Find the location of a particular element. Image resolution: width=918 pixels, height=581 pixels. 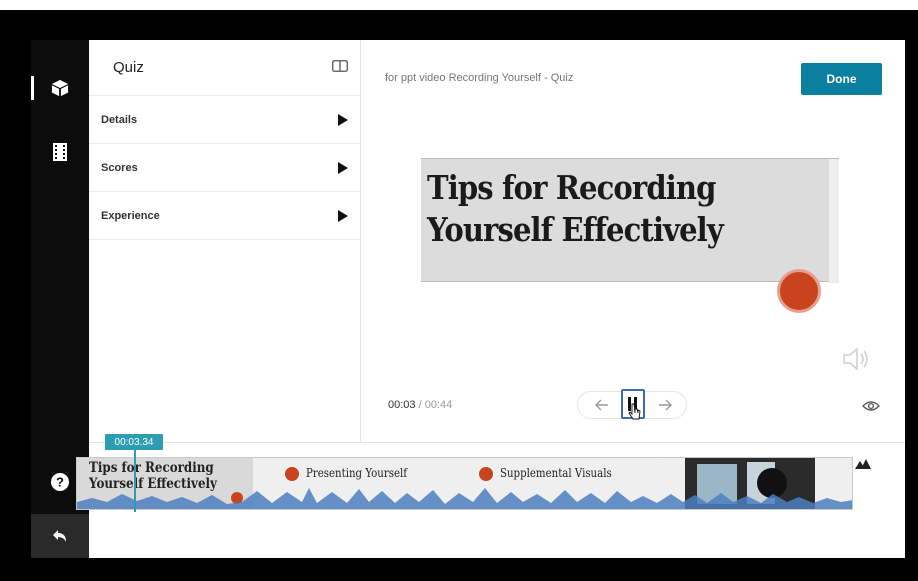

help-icon: ? is located at coordinates (60, 482).